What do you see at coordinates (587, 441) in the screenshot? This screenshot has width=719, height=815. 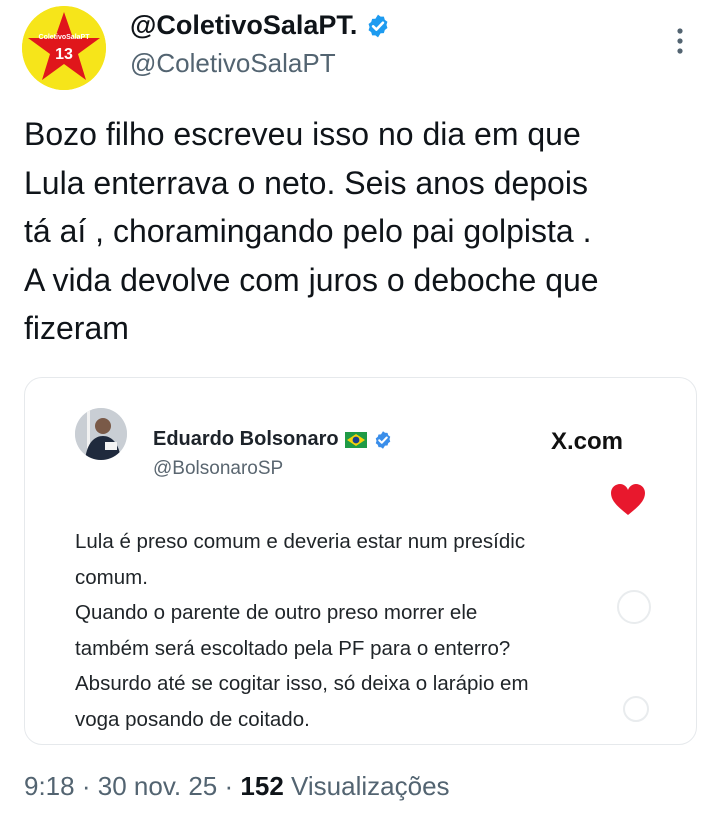 I see `source-label: X.com` at bounding box center [587, 441].